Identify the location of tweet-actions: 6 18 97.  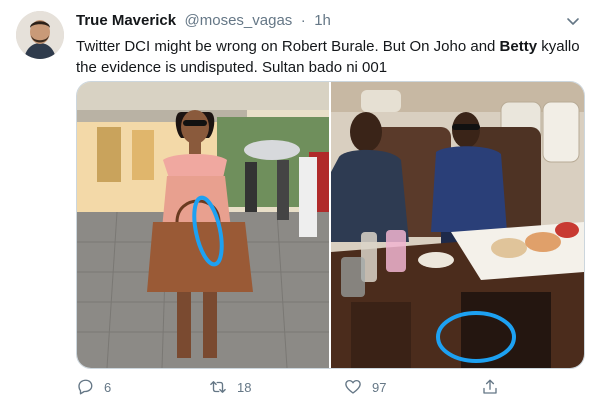
(329, 387).